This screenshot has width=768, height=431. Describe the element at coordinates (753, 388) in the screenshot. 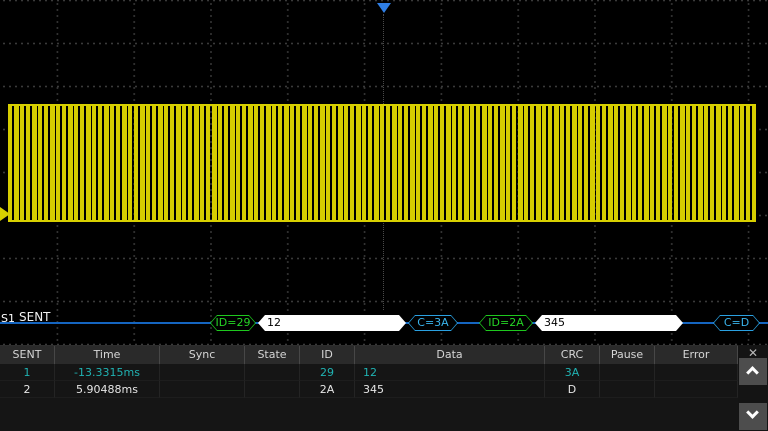

I see `table-side-column: ✕` at that location.